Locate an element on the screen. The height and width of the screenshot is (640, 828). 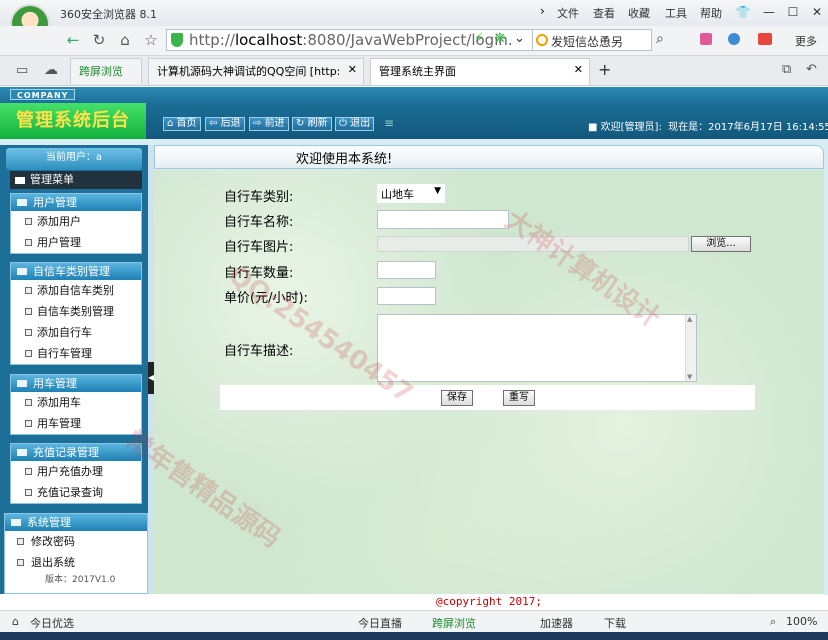
maximize-icon: ☐ is located at coordinates (793, 12).